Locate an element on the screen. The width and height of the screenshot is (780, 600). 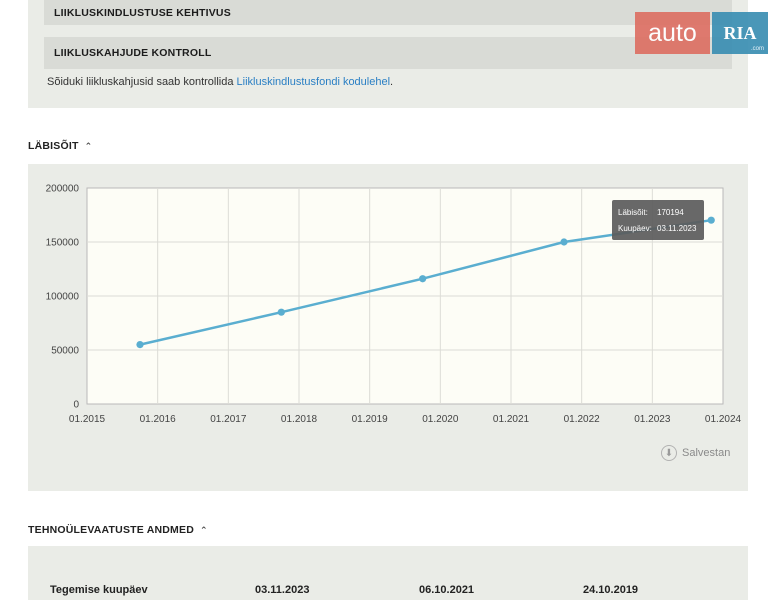
x-tick-label: 01.2023 is located at coordinates (652, 419).